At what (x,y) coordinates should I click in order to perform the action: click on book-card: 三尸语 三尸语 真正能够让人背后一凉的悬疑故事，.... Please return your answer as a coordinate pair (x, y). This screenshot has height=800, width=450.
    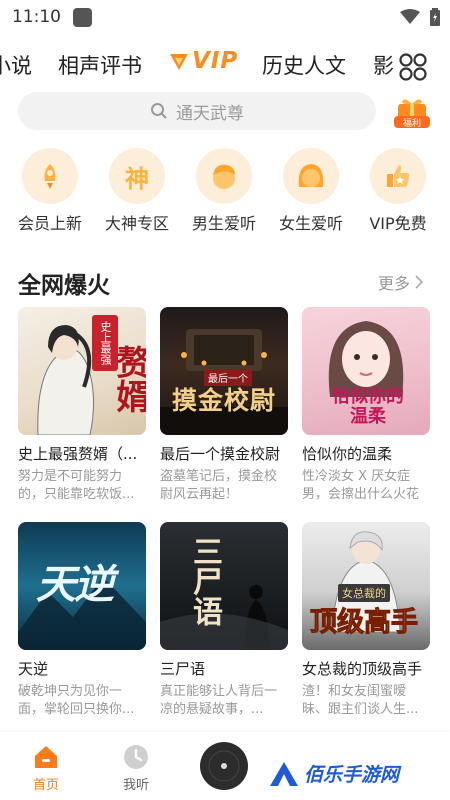
    Looking at the image, I should click on (224, 620).